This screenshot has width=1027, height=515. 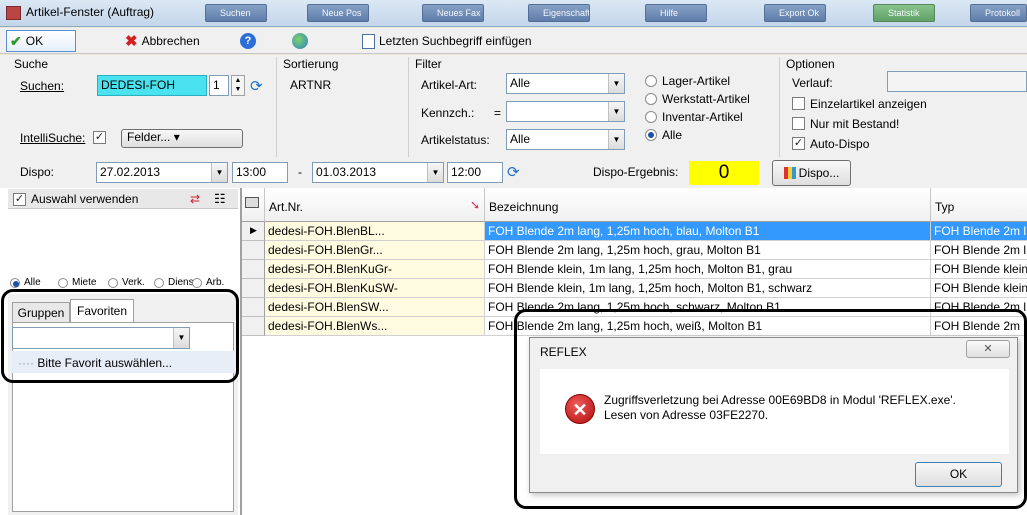 What do you see at coordinates (253, 231) in the screenshot?
I see `row-header: ▶` at bounding box center [253, 231].